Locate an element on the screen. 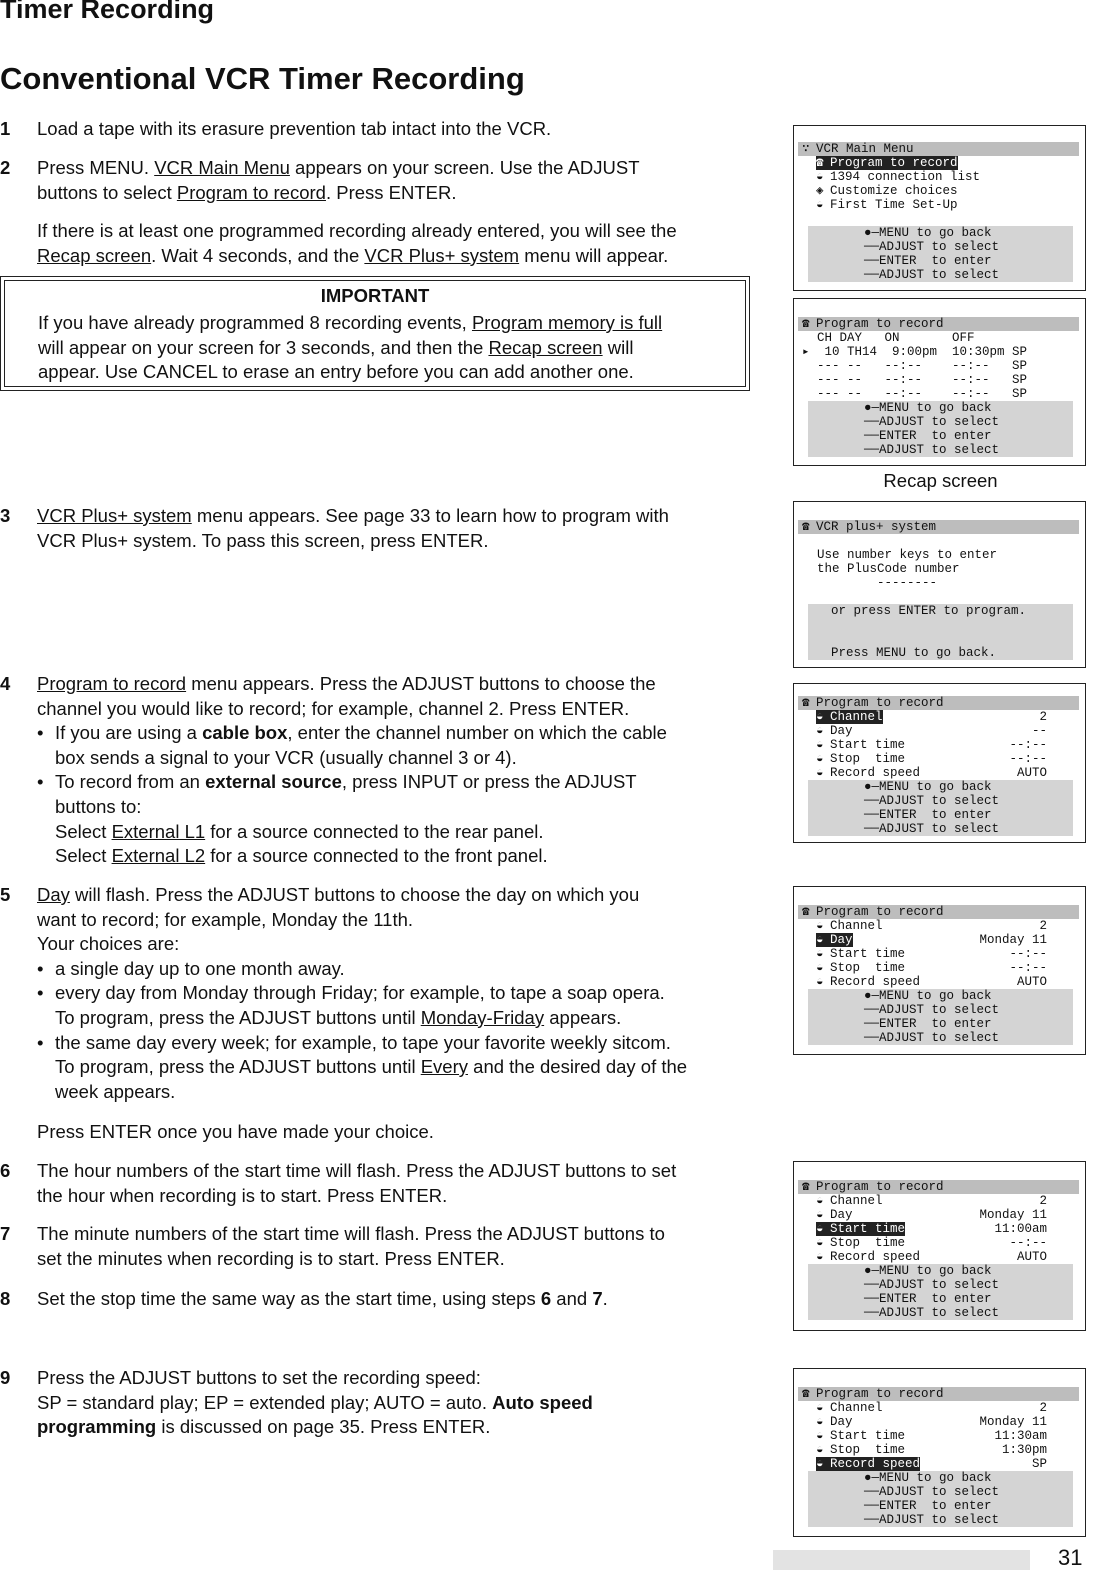 The height and width of the screenshot is (1592, 1104). link-text: Program memory is full is located at coordinates (567, 322).